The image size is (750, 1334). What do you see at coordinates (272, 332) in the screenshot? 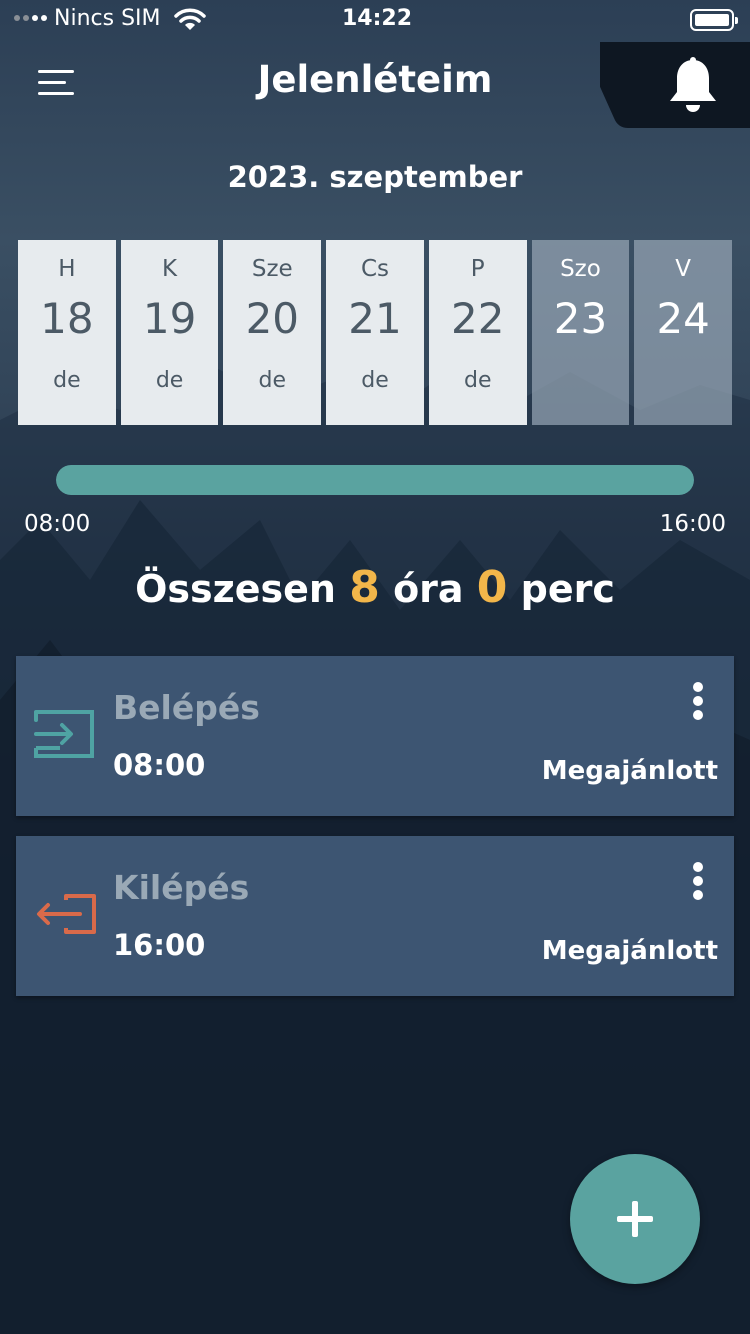
I see `day-wednesday: Sze 20 de` at bounding box center [272, 332].